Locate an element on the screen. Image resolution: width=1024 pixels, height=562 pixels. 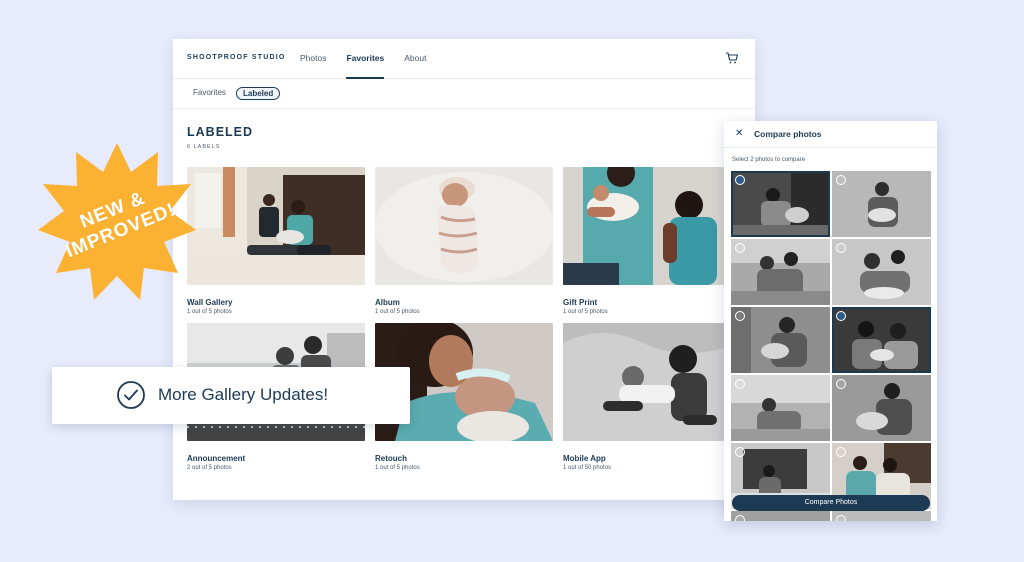
card-count: 2 out of 5 photos is located at coordinates (209, 468).